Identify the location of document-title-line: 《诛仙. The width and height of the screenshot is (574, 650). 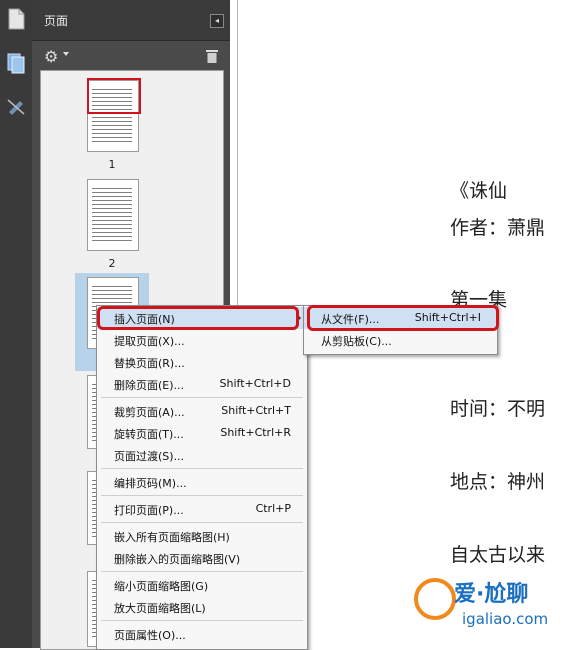
(479, 191).